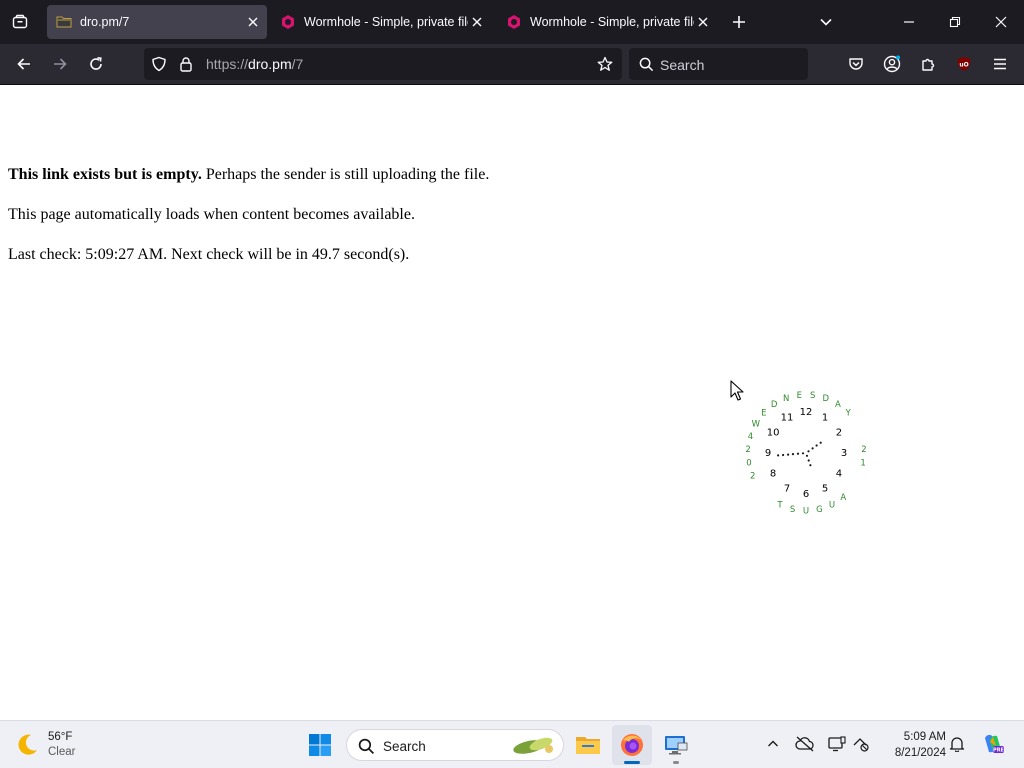  What do you see at coordinates (848, 414) in the screenshot?
I see `clock-date-letter: Y` at bounding box center [848, 414].